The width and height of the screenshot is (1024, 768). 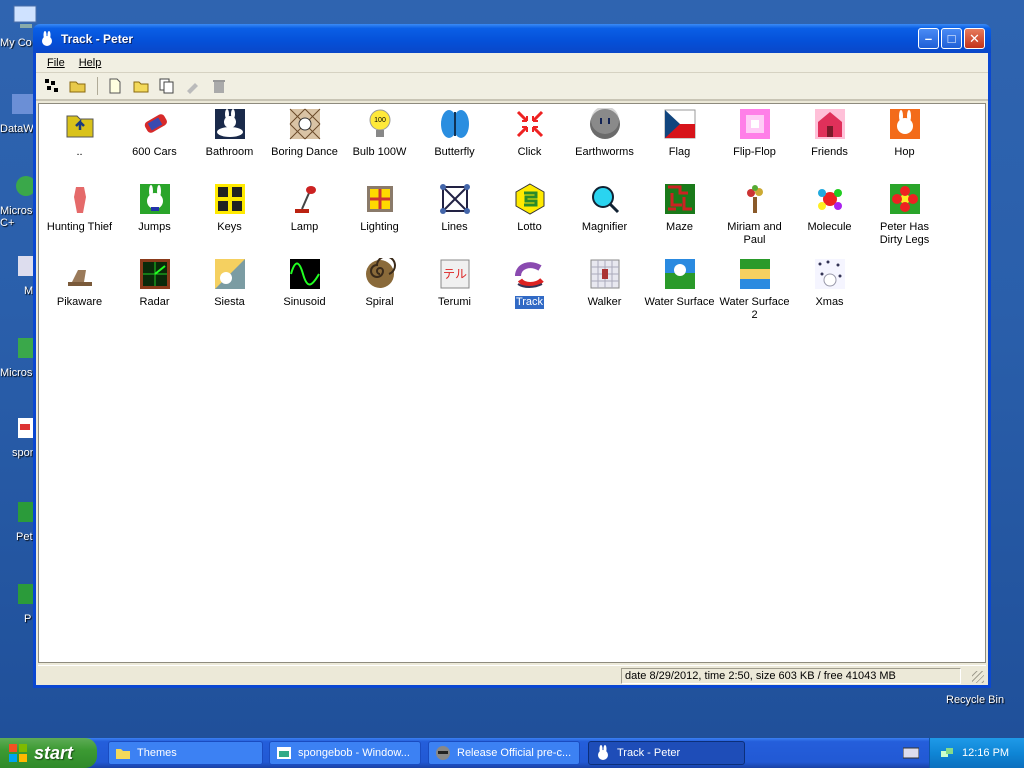 What do you see at coordinates (985, 753) in the screenshot?
I see `clock: 12:16 PM` at bounding box center [985, 753].